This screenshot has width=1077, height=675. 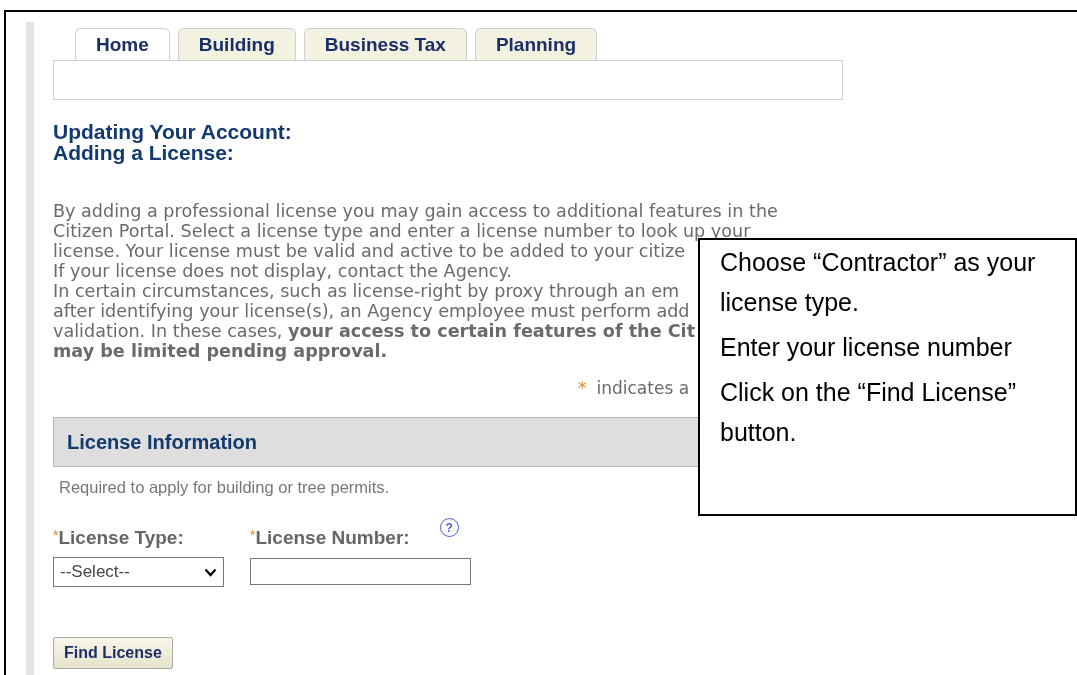 What do you see at coordinates (236, 44) in the screenshot?
I see `tab: Building` at bounding box center [236, 44].